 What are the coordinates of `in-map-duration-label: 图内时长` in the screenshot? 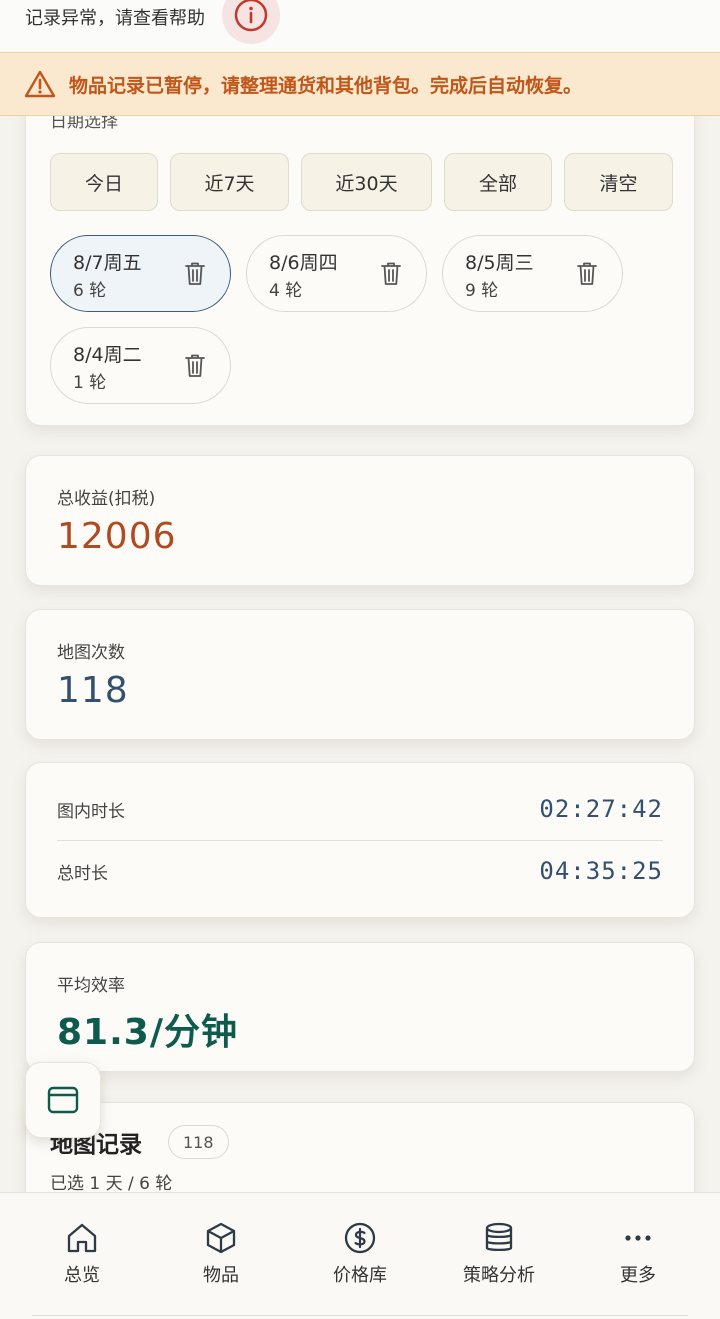 It's located at (91, 811).